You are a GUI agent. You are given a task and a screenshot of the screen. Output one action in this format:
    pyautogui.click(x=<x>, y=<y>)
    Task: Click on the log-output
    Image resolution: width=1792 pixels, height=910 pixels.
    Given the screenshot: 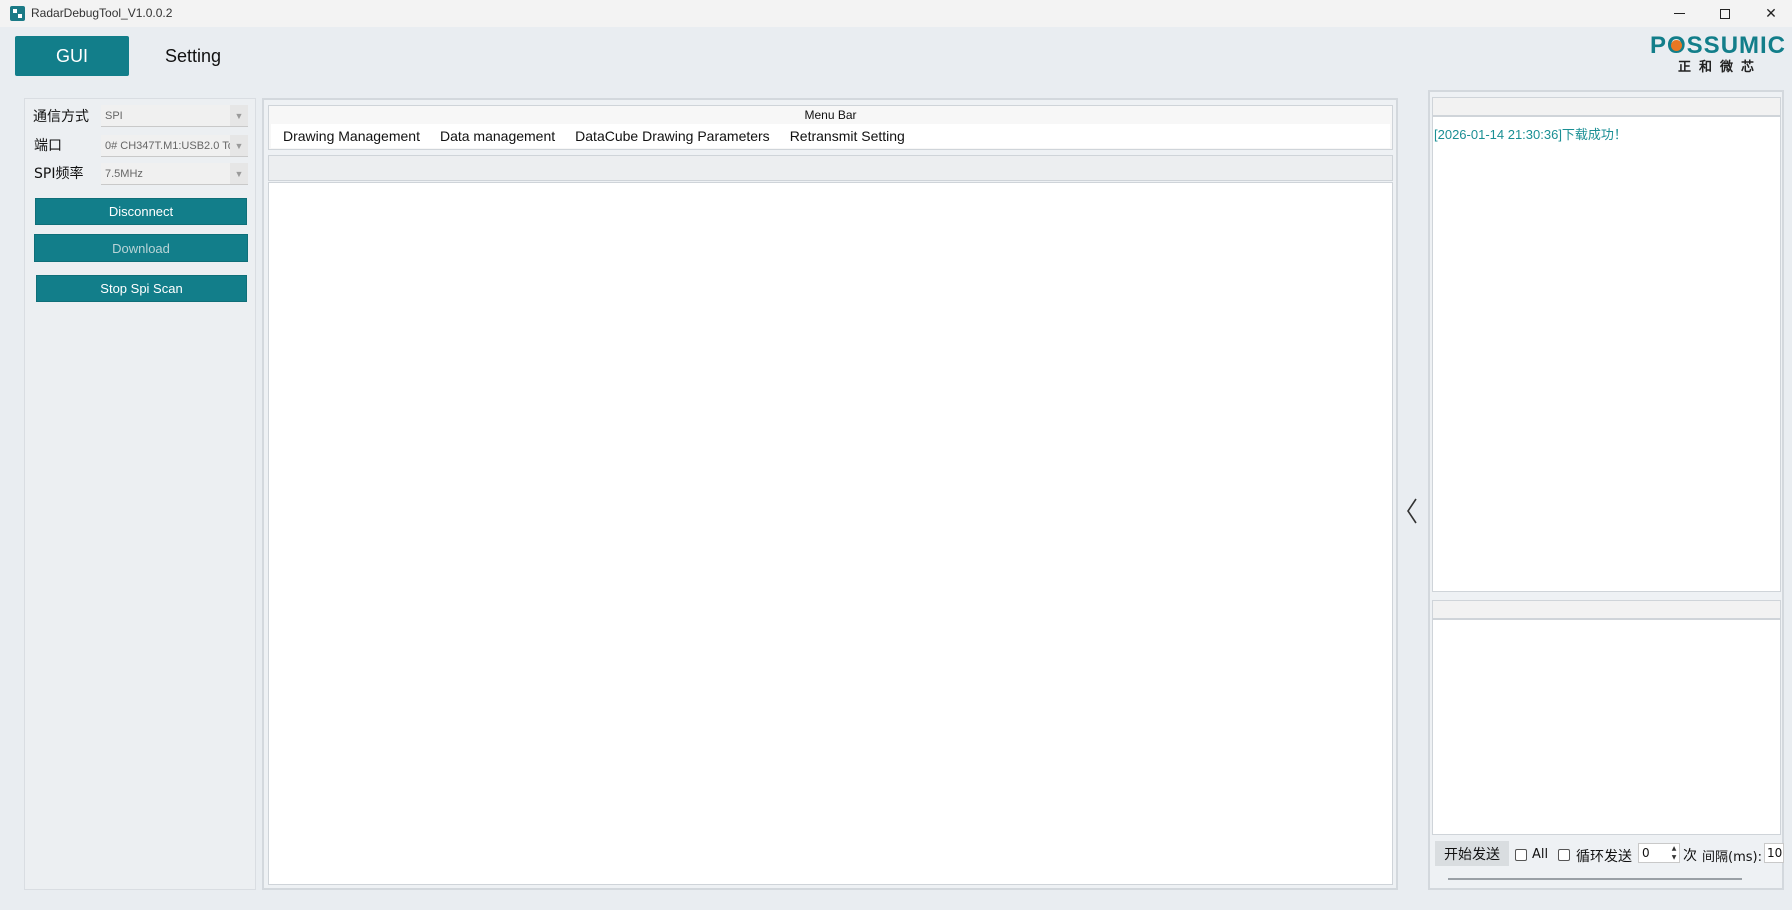 What is the action you would take?
    pyautogui.click(x=1606, y=354)
    